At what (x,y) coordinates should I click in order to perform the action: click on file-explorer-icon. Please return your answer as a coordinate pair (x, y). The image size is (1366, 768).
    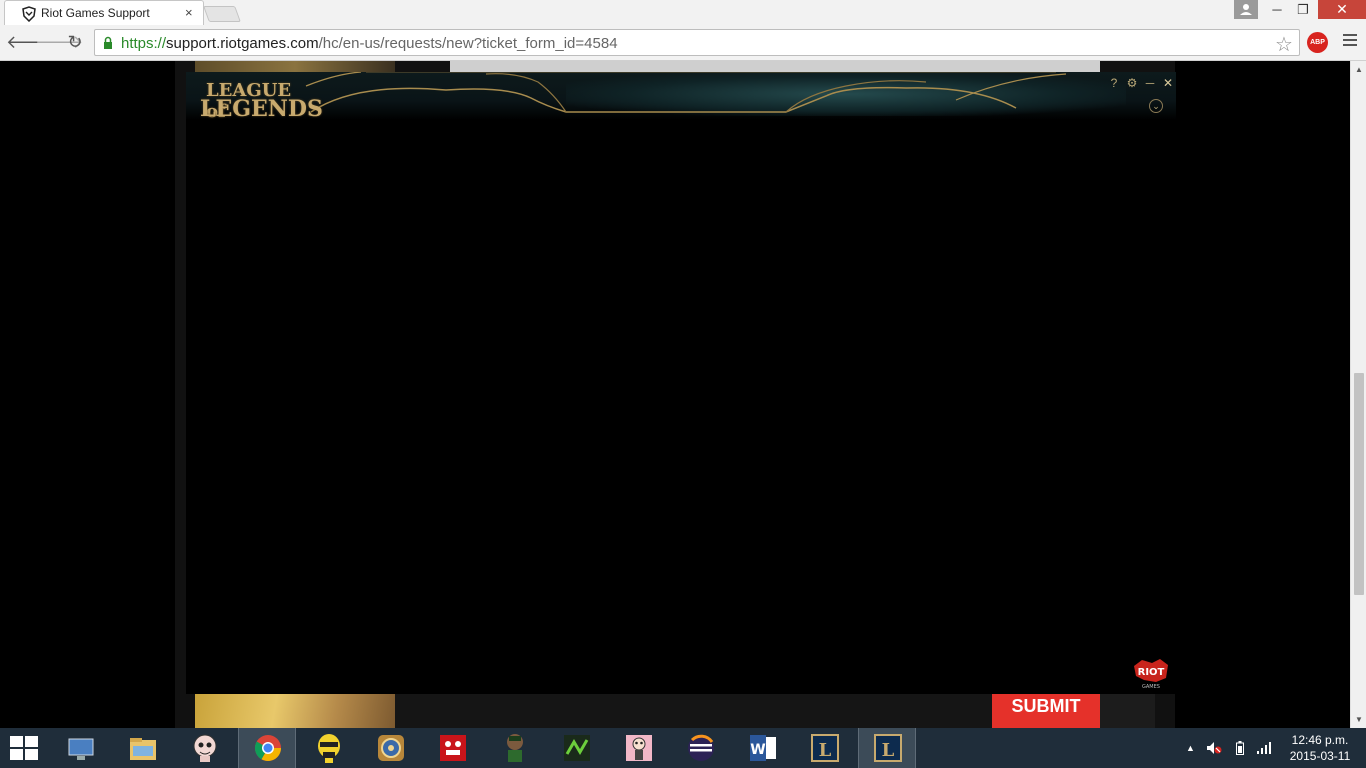
    Looking at the image, I should click on (143, 749).